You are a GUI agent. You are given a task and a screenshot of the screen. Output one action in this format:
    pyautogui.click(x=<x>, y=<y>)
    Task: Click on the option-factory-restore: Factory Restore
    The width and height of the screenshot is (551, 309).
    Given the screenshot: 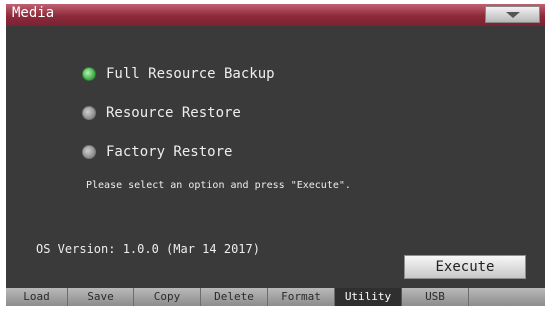 What is the action you would take?
    pyautogui.click(x=157, y=152)
    